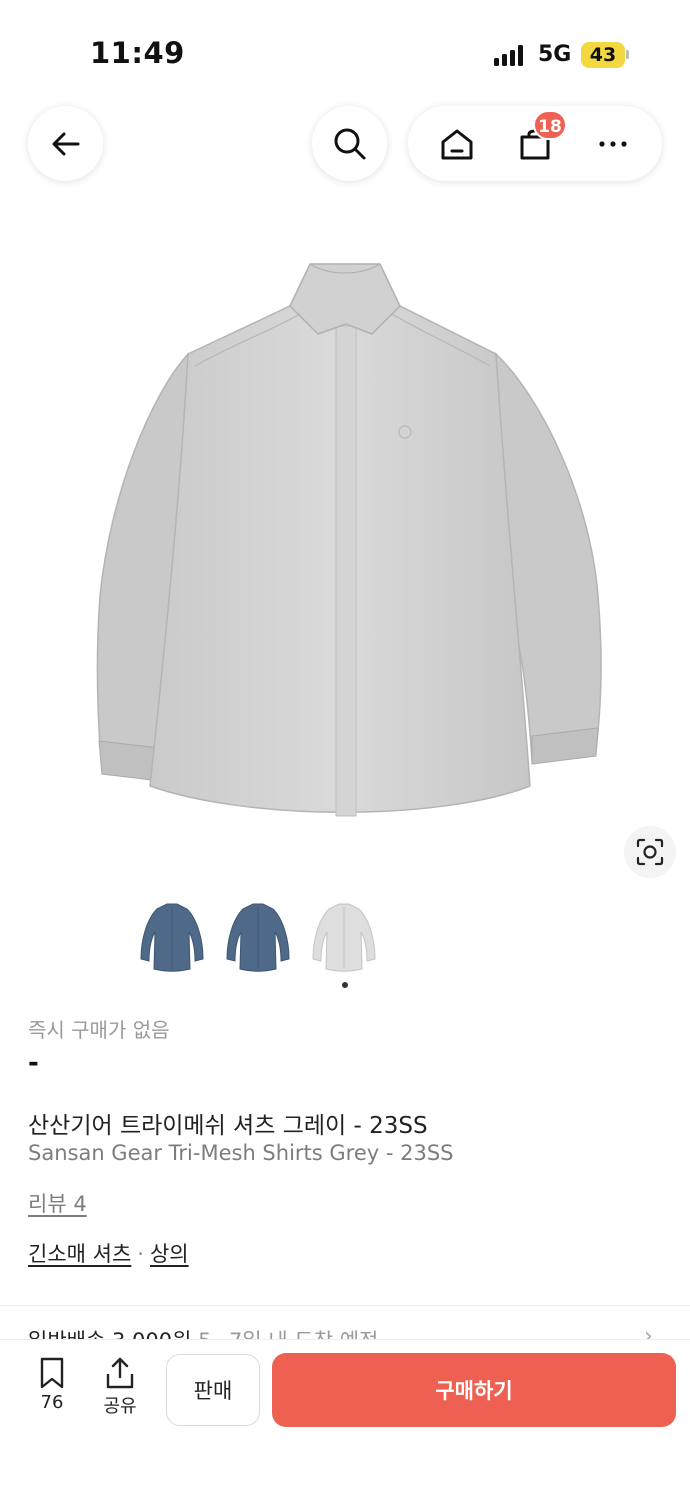  I want to click on signal-icon, so click(510, 55).